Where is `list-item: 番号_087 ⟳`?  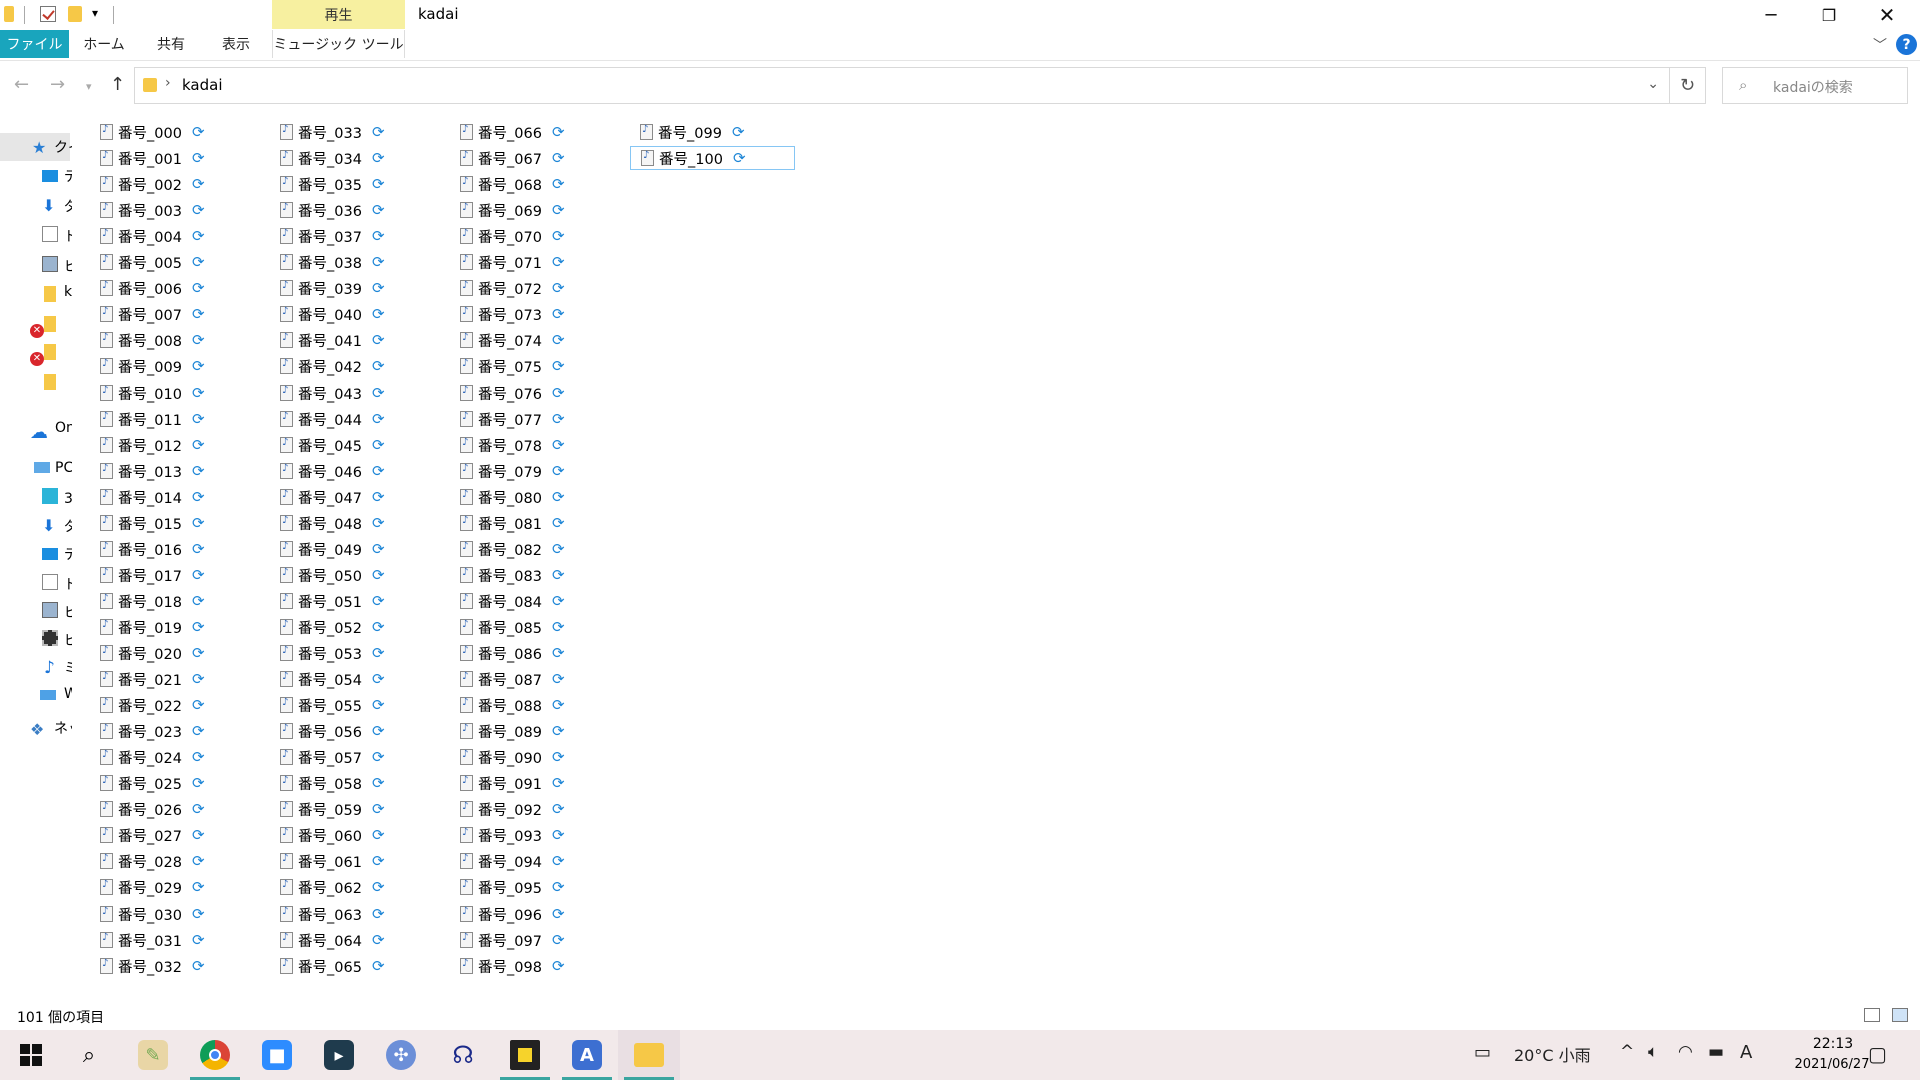 list-item: 番号_087 ⟳ is located at coordinates (532, 679).